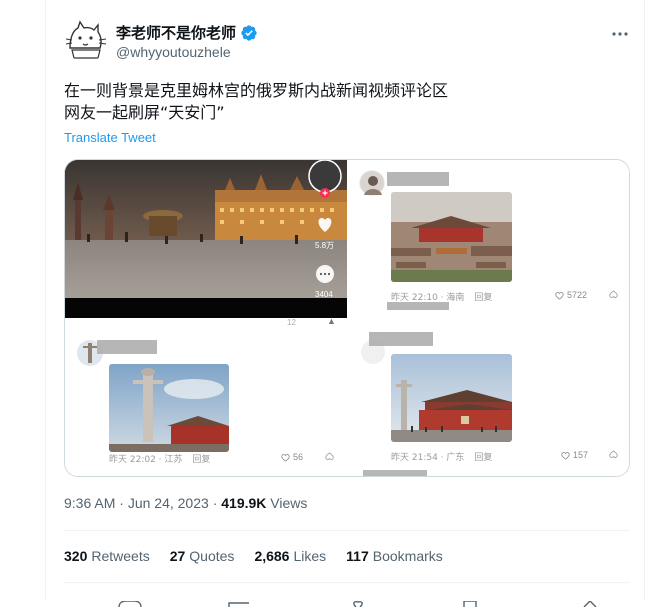  What do you see at coordinates (581, 455) in the screenshot?
I see `comment-like-count: 157` at bounding box center [581, 455].